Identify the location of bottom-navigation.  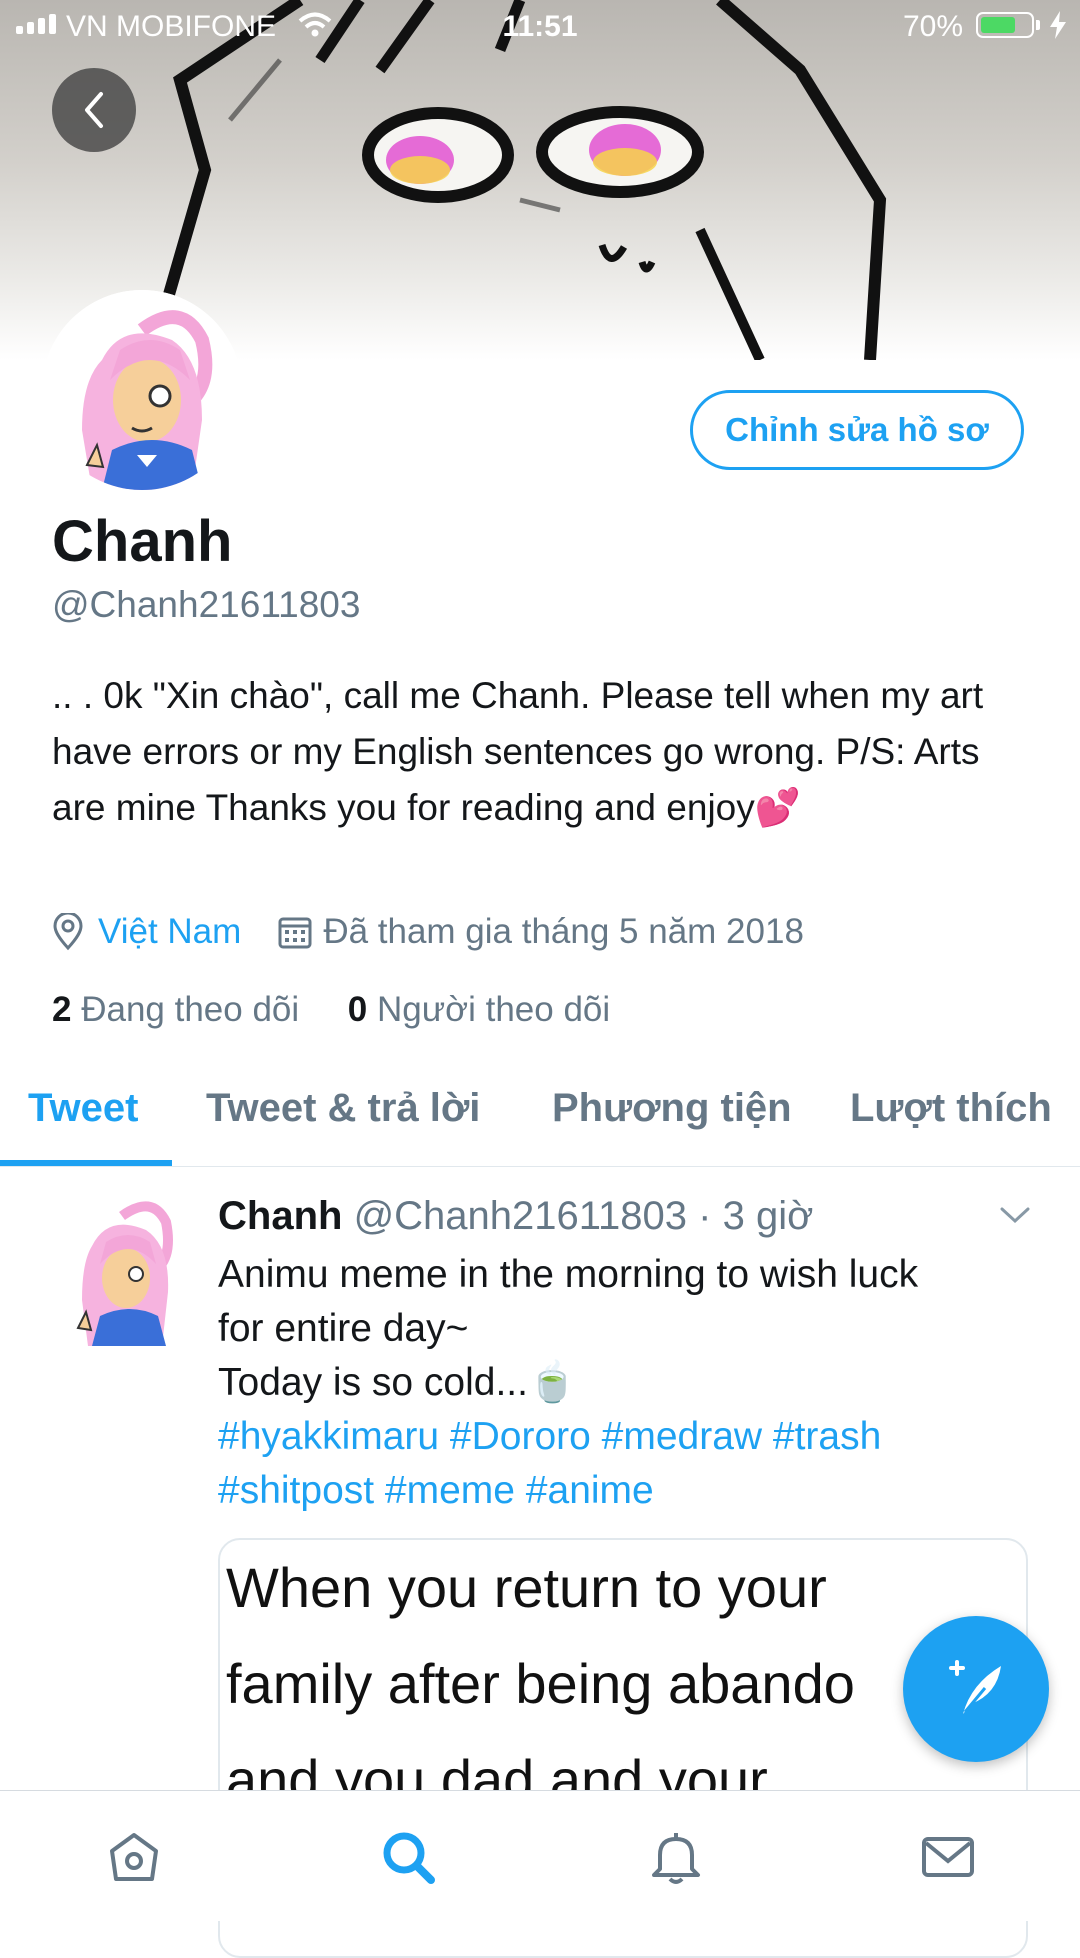
(540, 1855).